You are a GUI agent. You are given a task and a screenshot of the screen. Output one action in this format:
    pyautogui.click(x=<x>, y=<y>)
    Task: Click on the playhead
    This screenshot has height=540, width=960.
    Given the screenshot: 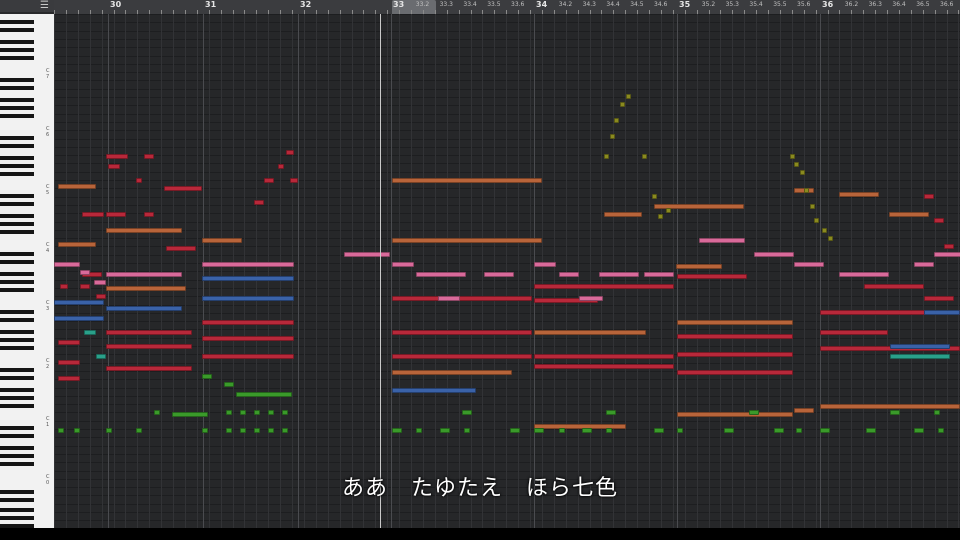 What is the action you would take?
    pyautogui.click(x=380, y=271)
    